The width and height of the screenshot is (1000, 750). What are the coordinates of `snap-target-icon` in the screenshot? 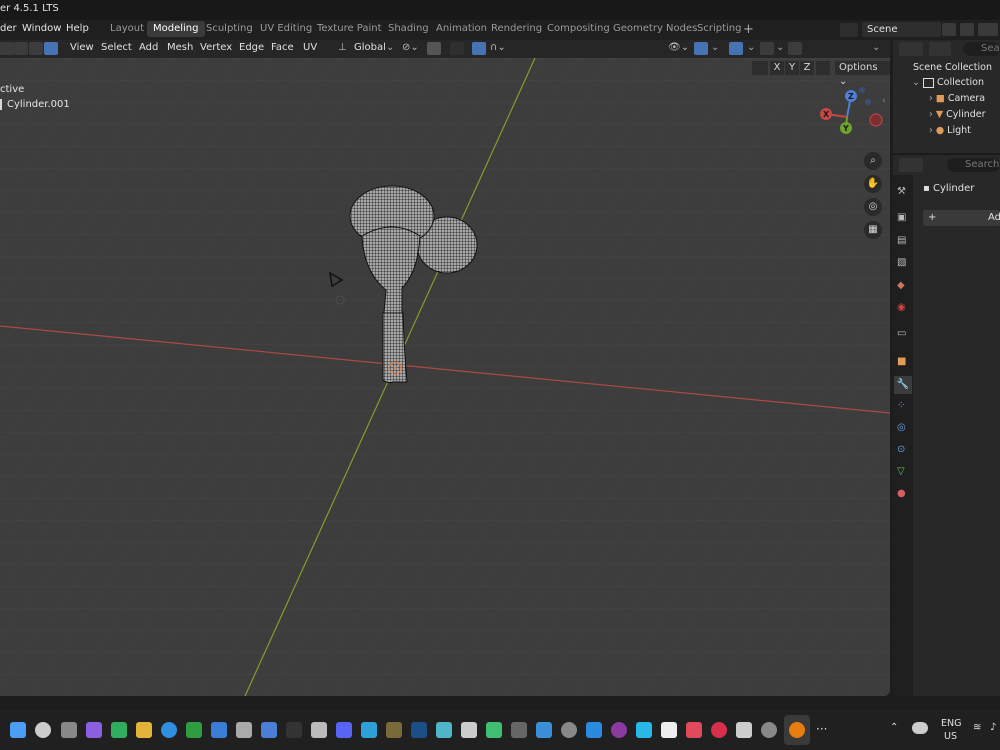 It's located at (457, 48).